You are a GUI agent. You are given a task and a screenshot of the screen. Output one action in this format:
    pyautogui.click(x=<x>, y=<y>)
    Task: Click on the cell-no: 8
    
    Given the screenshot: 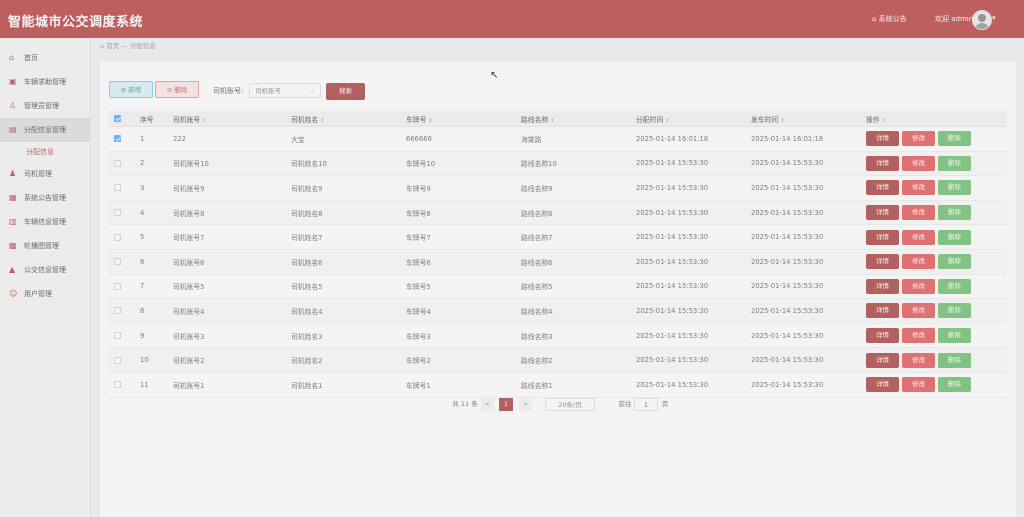 What is the action you would take?
    pyautogui.click(x=150, y=311)
    